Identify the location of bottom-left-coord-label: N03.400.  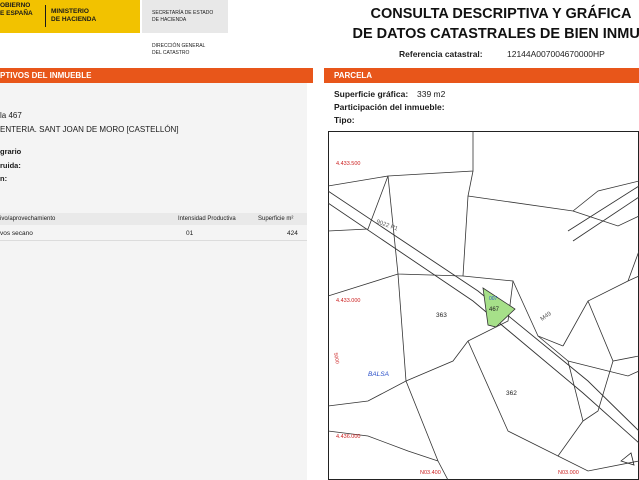
(430, 473).